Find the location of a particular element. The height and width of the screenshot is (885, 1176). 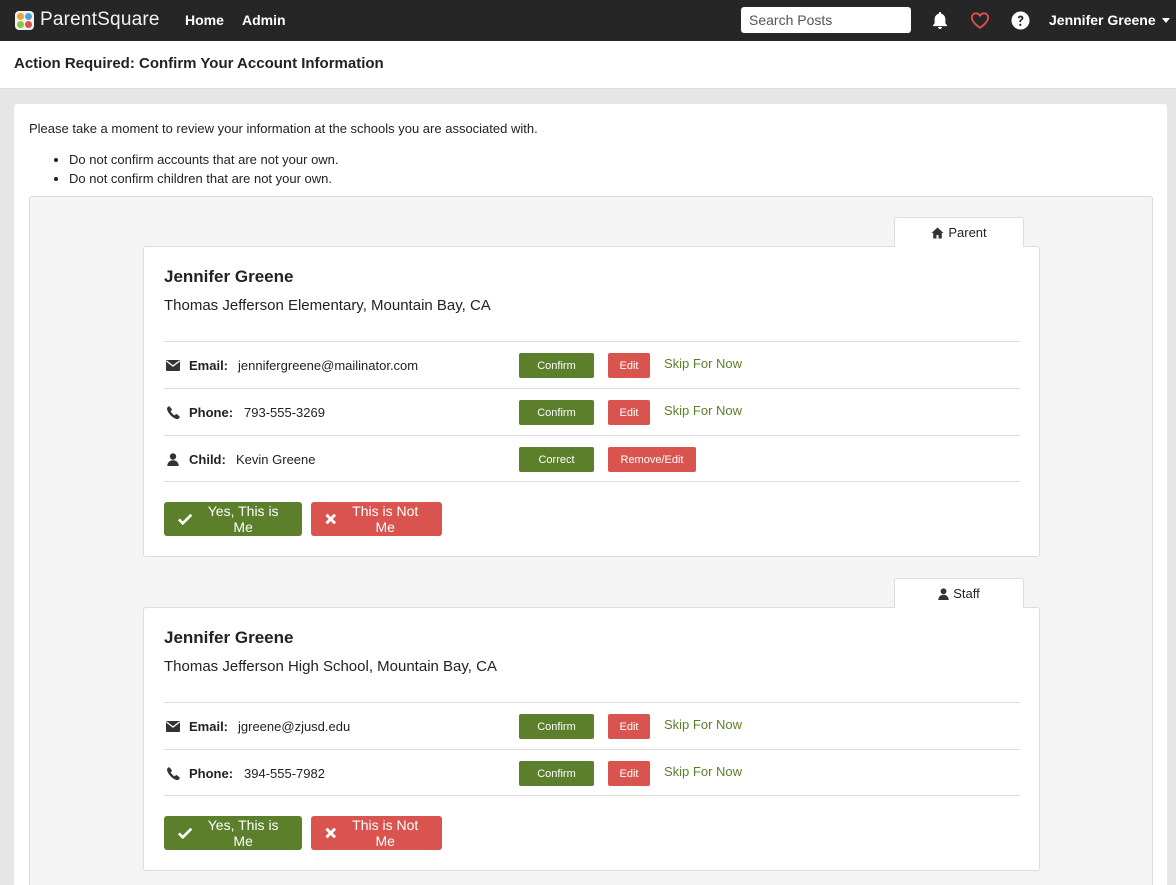

row-value: jennifergreene@mailinator.com is located at coordinates (328, 365).